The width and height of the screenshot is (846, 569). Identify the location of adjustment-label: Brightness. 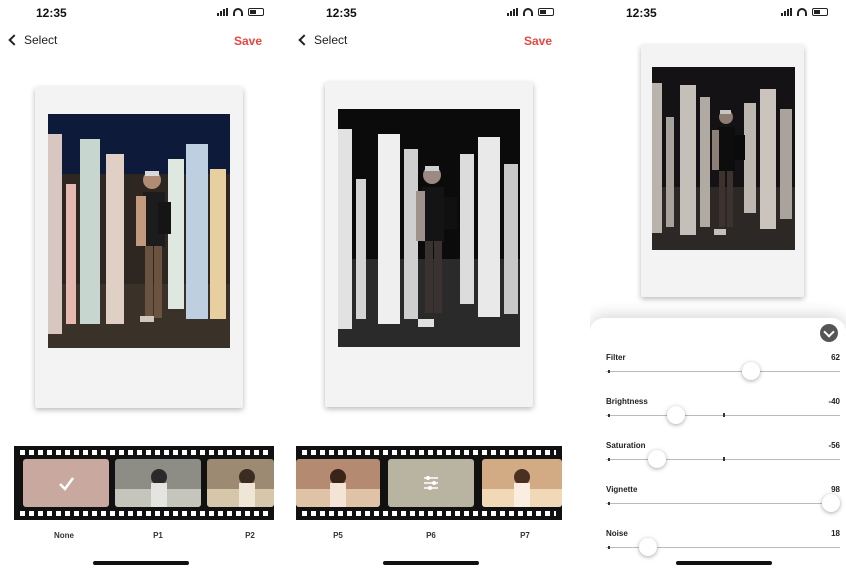
(627, 401).